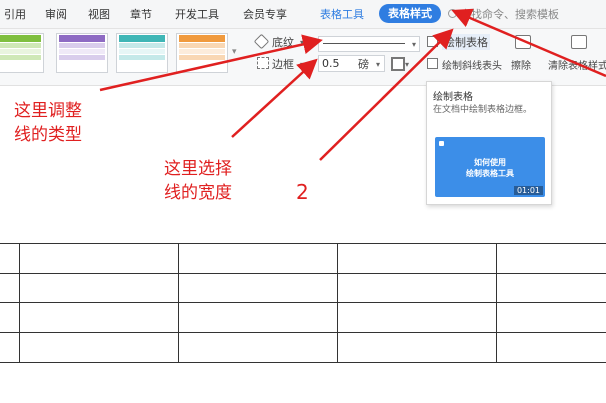 The width and height of the screenshot is (606, 403). I want to click on video-caption: 如何使用 绘制表格工具, so click(490, 168).